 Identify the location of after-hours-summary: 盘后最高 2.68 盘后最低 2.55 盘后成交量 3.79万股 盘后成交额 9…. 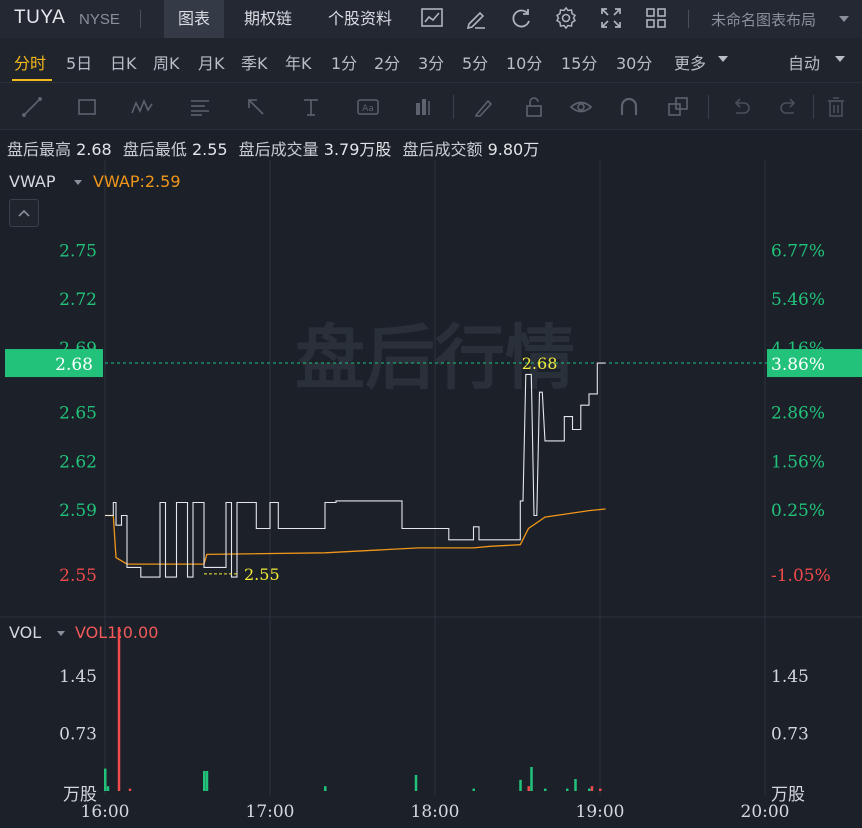
(276, 148).